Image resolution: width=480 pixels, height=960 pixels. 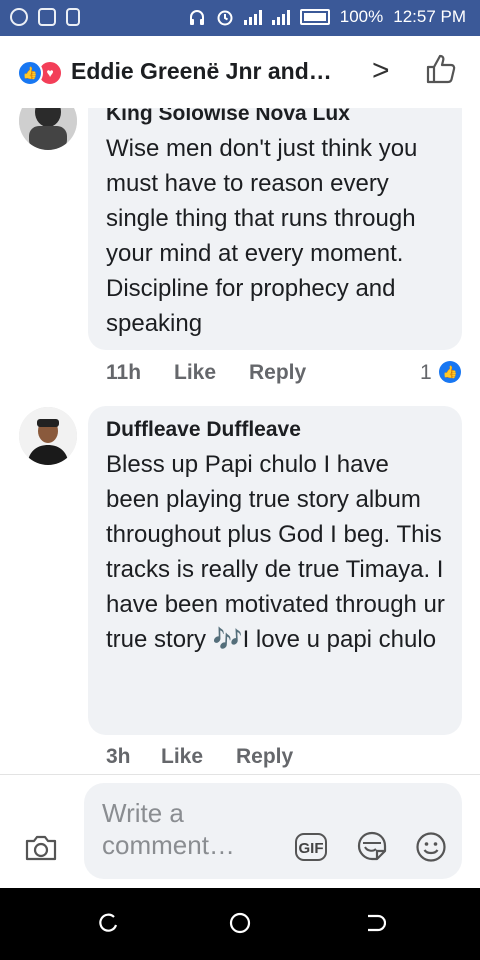 I want to click on chevron-right-icon: >, so click(x=381, y=71).